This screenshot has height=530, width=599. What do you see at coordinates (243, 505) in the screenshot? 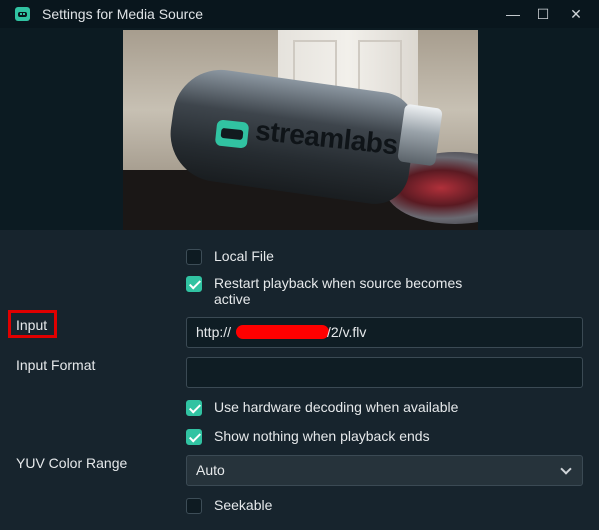
I see `seekable-label: Seekable` at bounding box center [243, 505].